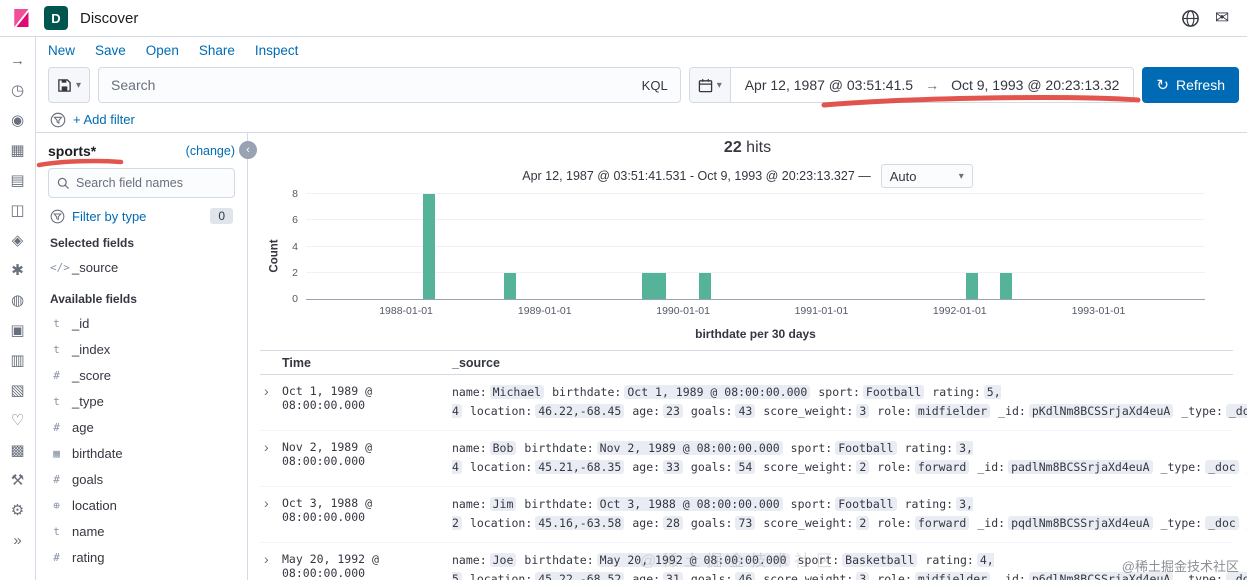 The image size is (1247, 580). I want to click on management-app-icon: ⚙, so click(18, 510).